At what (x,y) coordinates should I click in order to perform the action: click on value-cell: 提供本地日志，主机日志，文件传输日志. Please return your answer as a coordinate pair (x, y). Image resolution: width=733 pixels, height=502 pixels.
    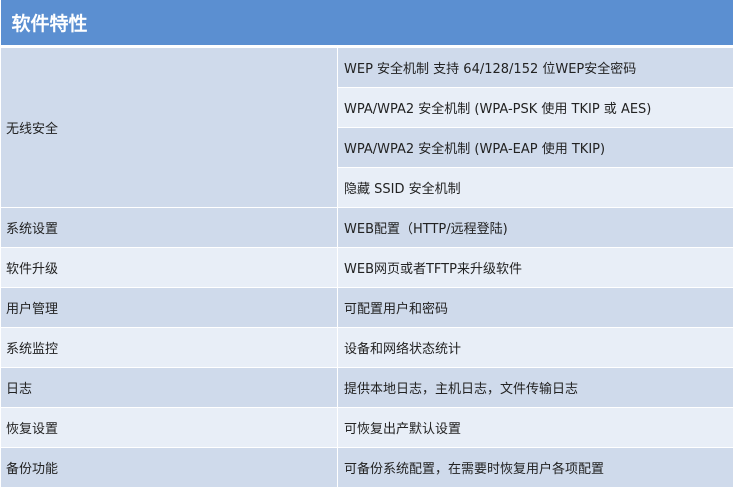
    Looking at the image, I should click on (534, 387).